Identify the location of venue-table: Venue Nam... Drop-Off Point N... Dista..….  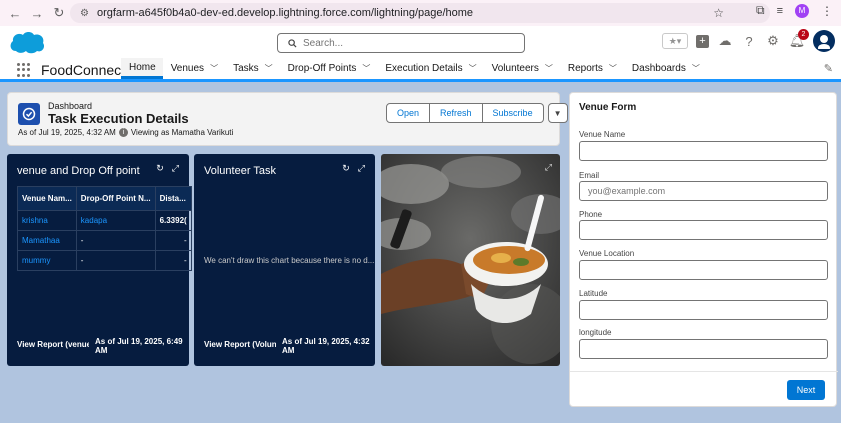
(104, 228).